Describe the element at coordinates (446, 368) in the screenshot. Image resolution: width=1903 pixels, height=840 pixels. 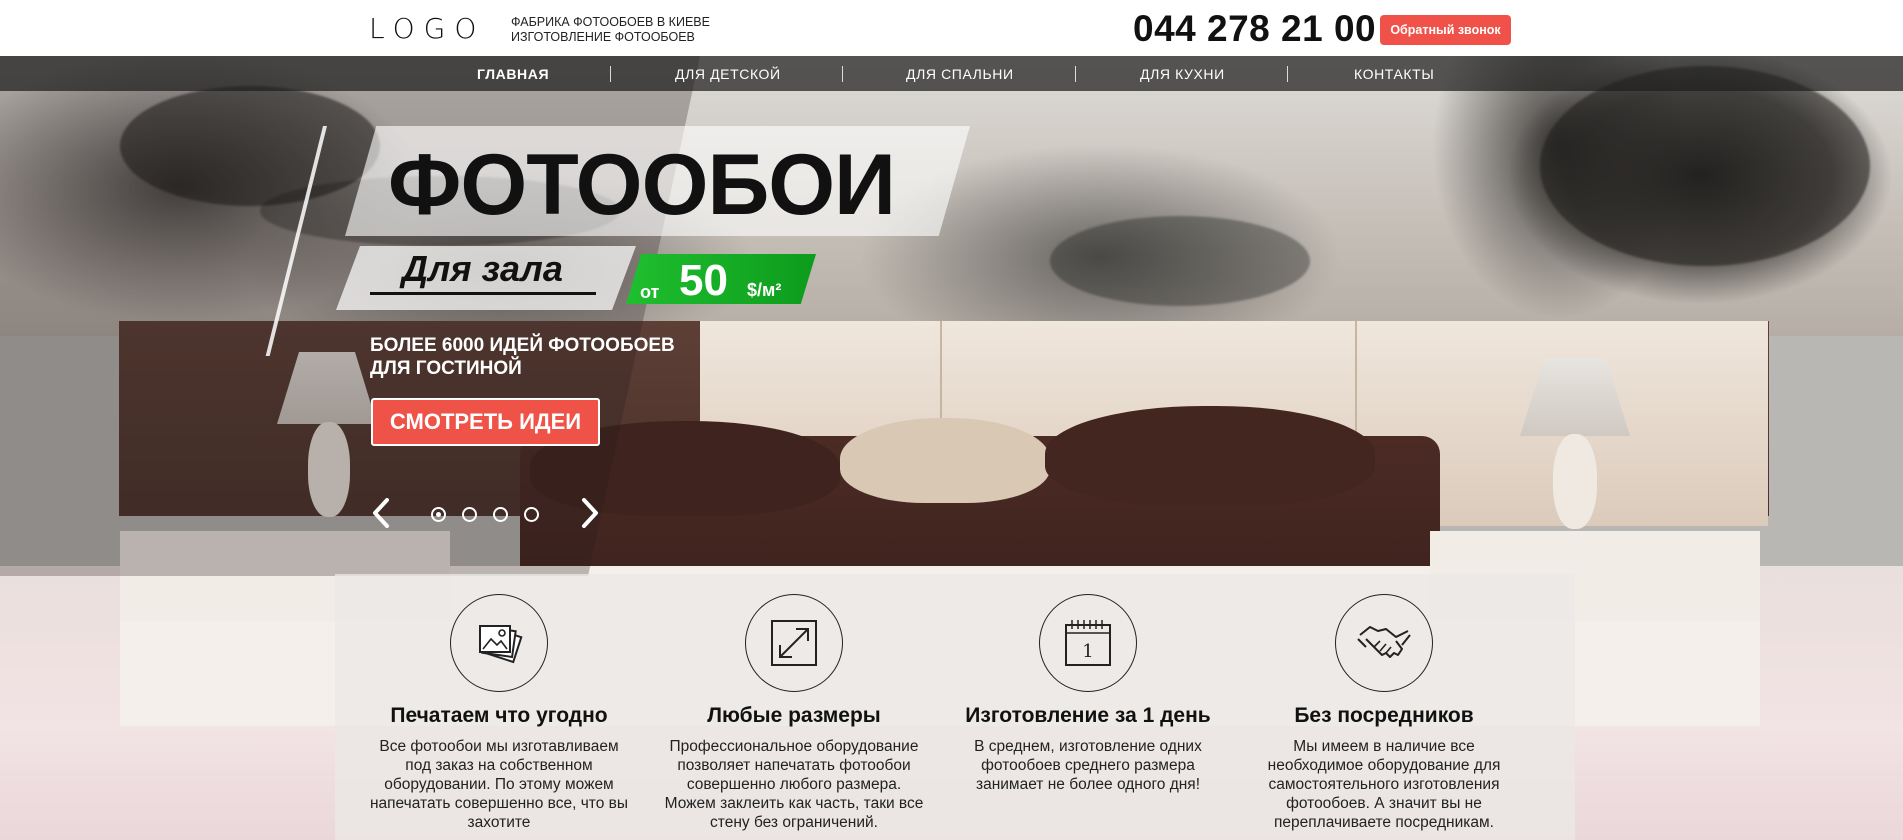
I see `hero-lead-line-2: ДЛЯ ГОСТИНОЙ` at that location.